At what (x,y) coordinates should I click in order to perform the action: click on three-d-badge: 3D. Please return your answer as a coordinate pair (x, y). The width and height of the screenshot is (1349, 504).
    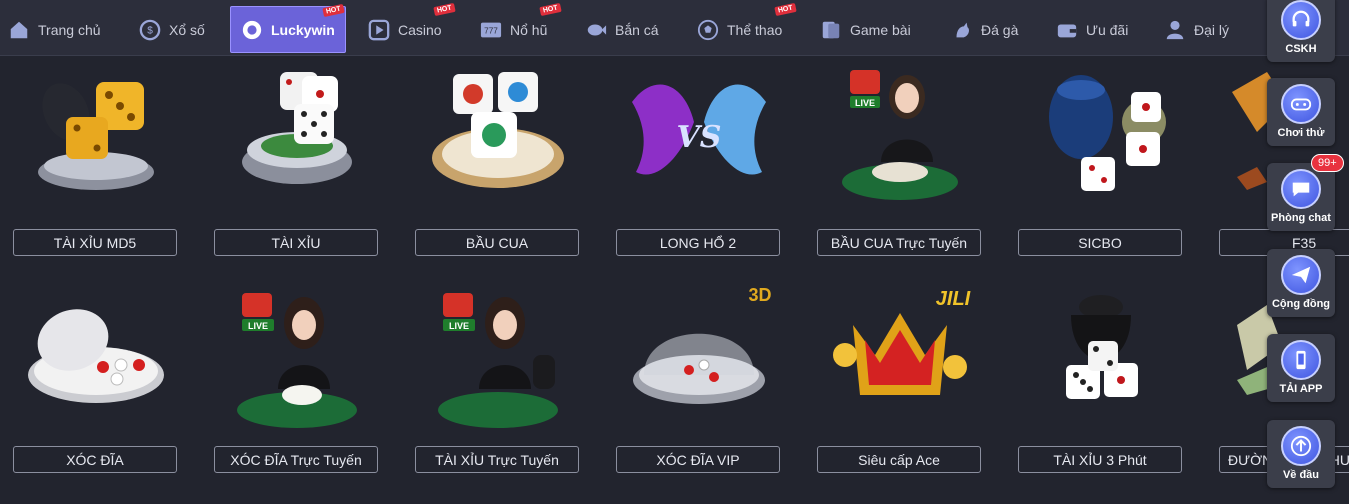
    Looking at the image, I should click on (759, 295).